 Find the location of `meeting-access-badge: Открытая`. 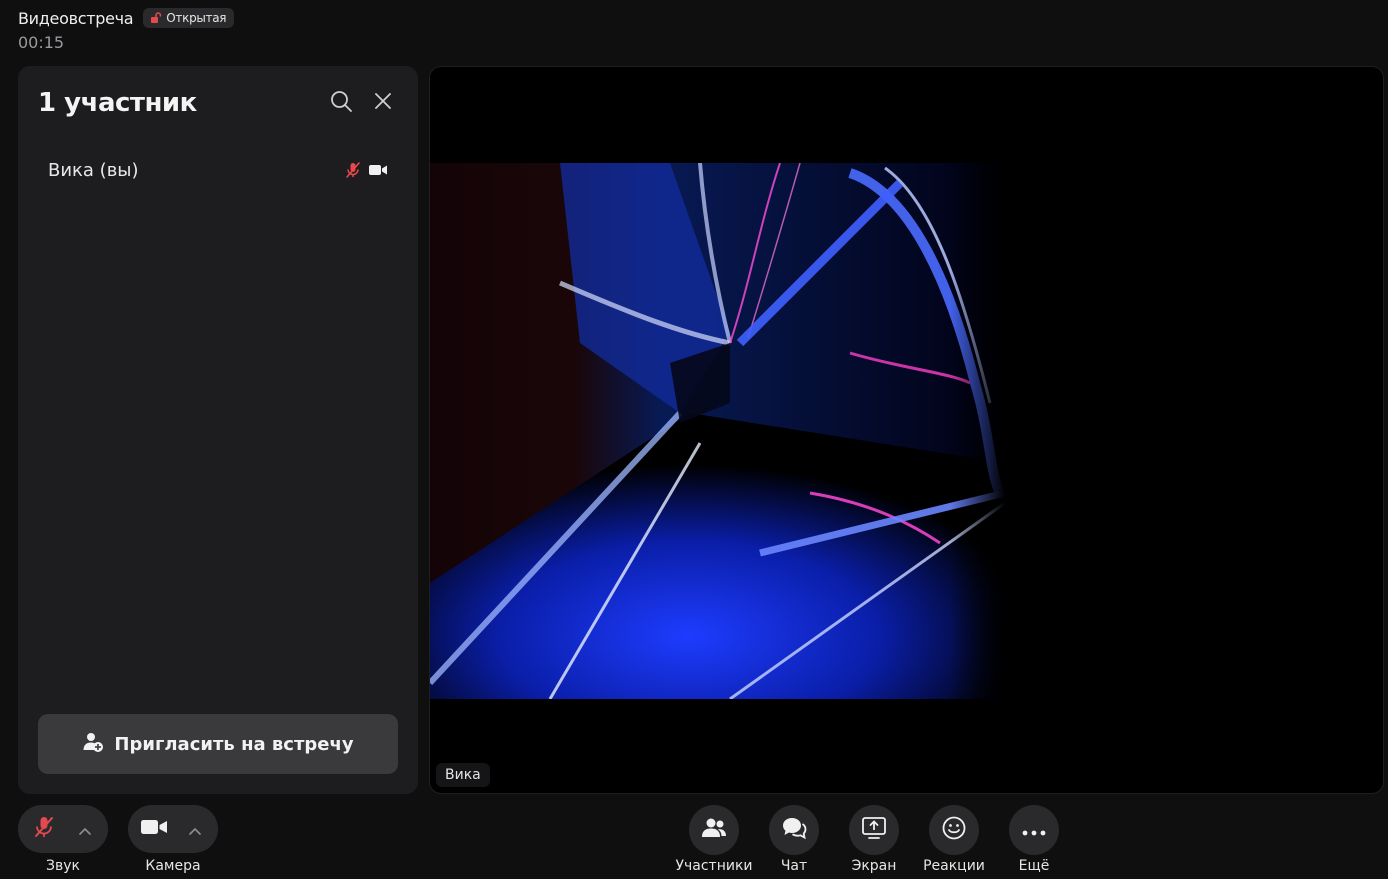

meeting-access-badge: Открытая is located at coordinates (189, 18).